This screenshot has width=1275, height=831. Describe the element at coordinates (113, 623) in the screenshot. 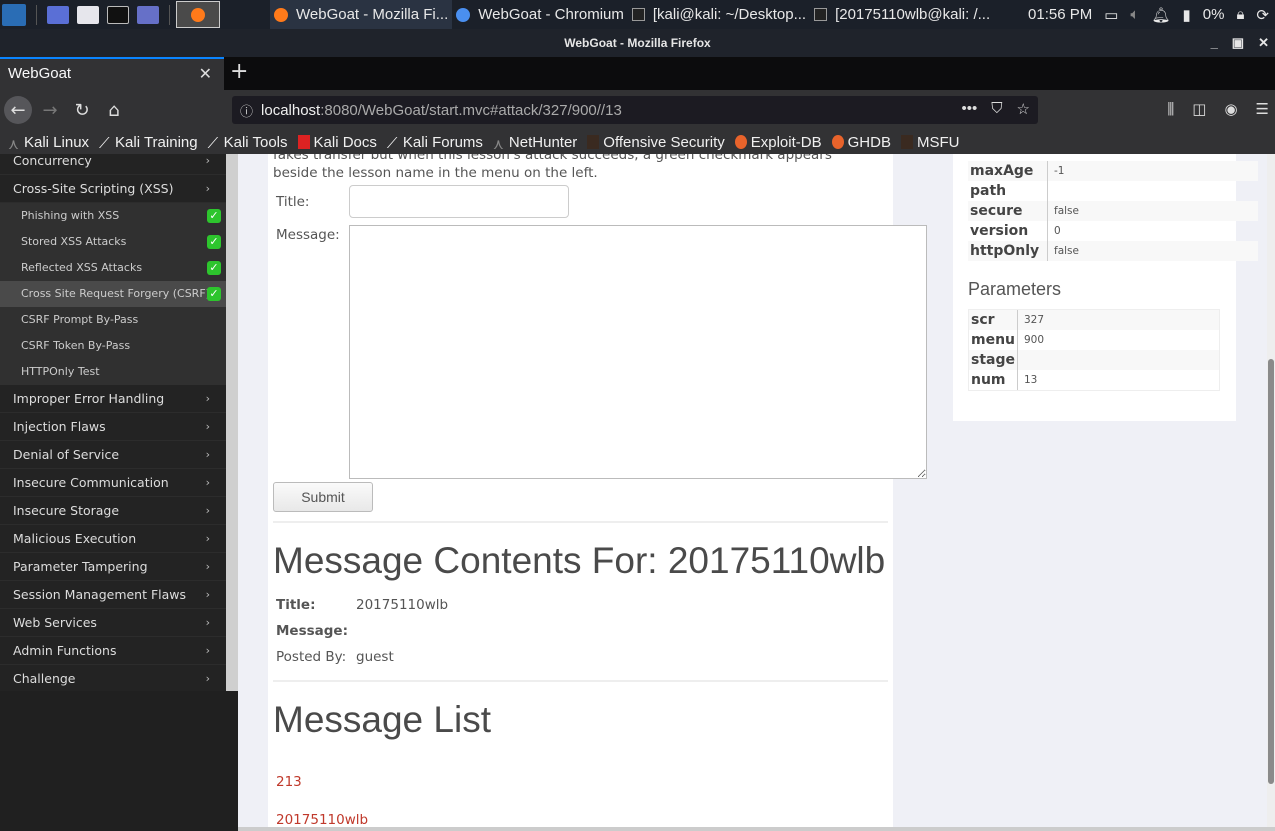

I see `menu-web-services: Web Services ›` at that location.